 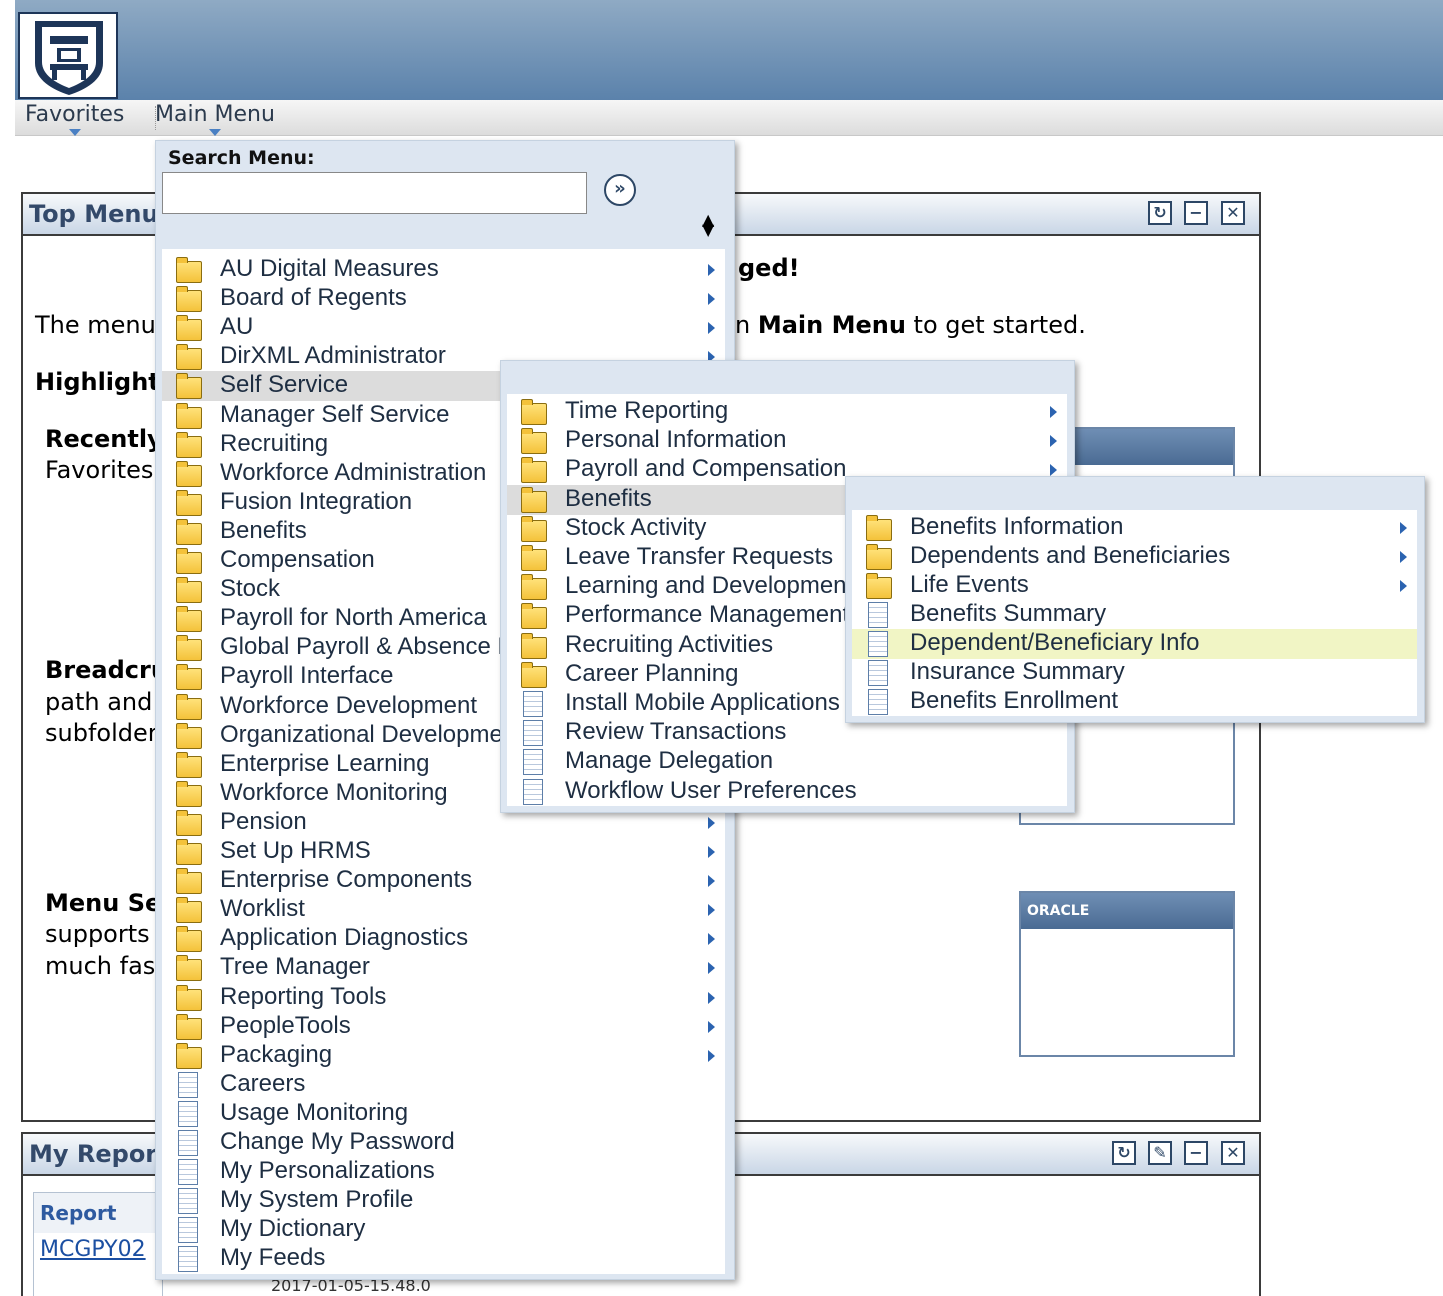 I want to click on my-reports-title: My Report, so click(x=99, y=1154).